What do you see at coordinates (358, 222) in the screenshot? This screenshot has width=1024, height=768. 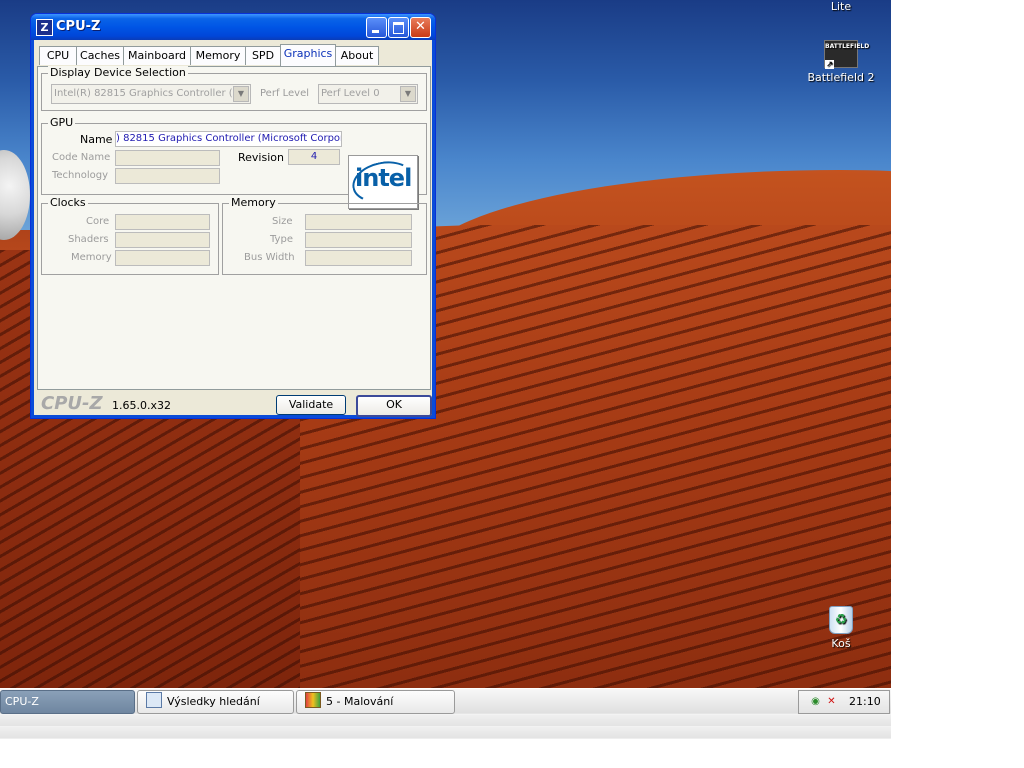 I see `memory-size-field` at bounding box center [358, 222].